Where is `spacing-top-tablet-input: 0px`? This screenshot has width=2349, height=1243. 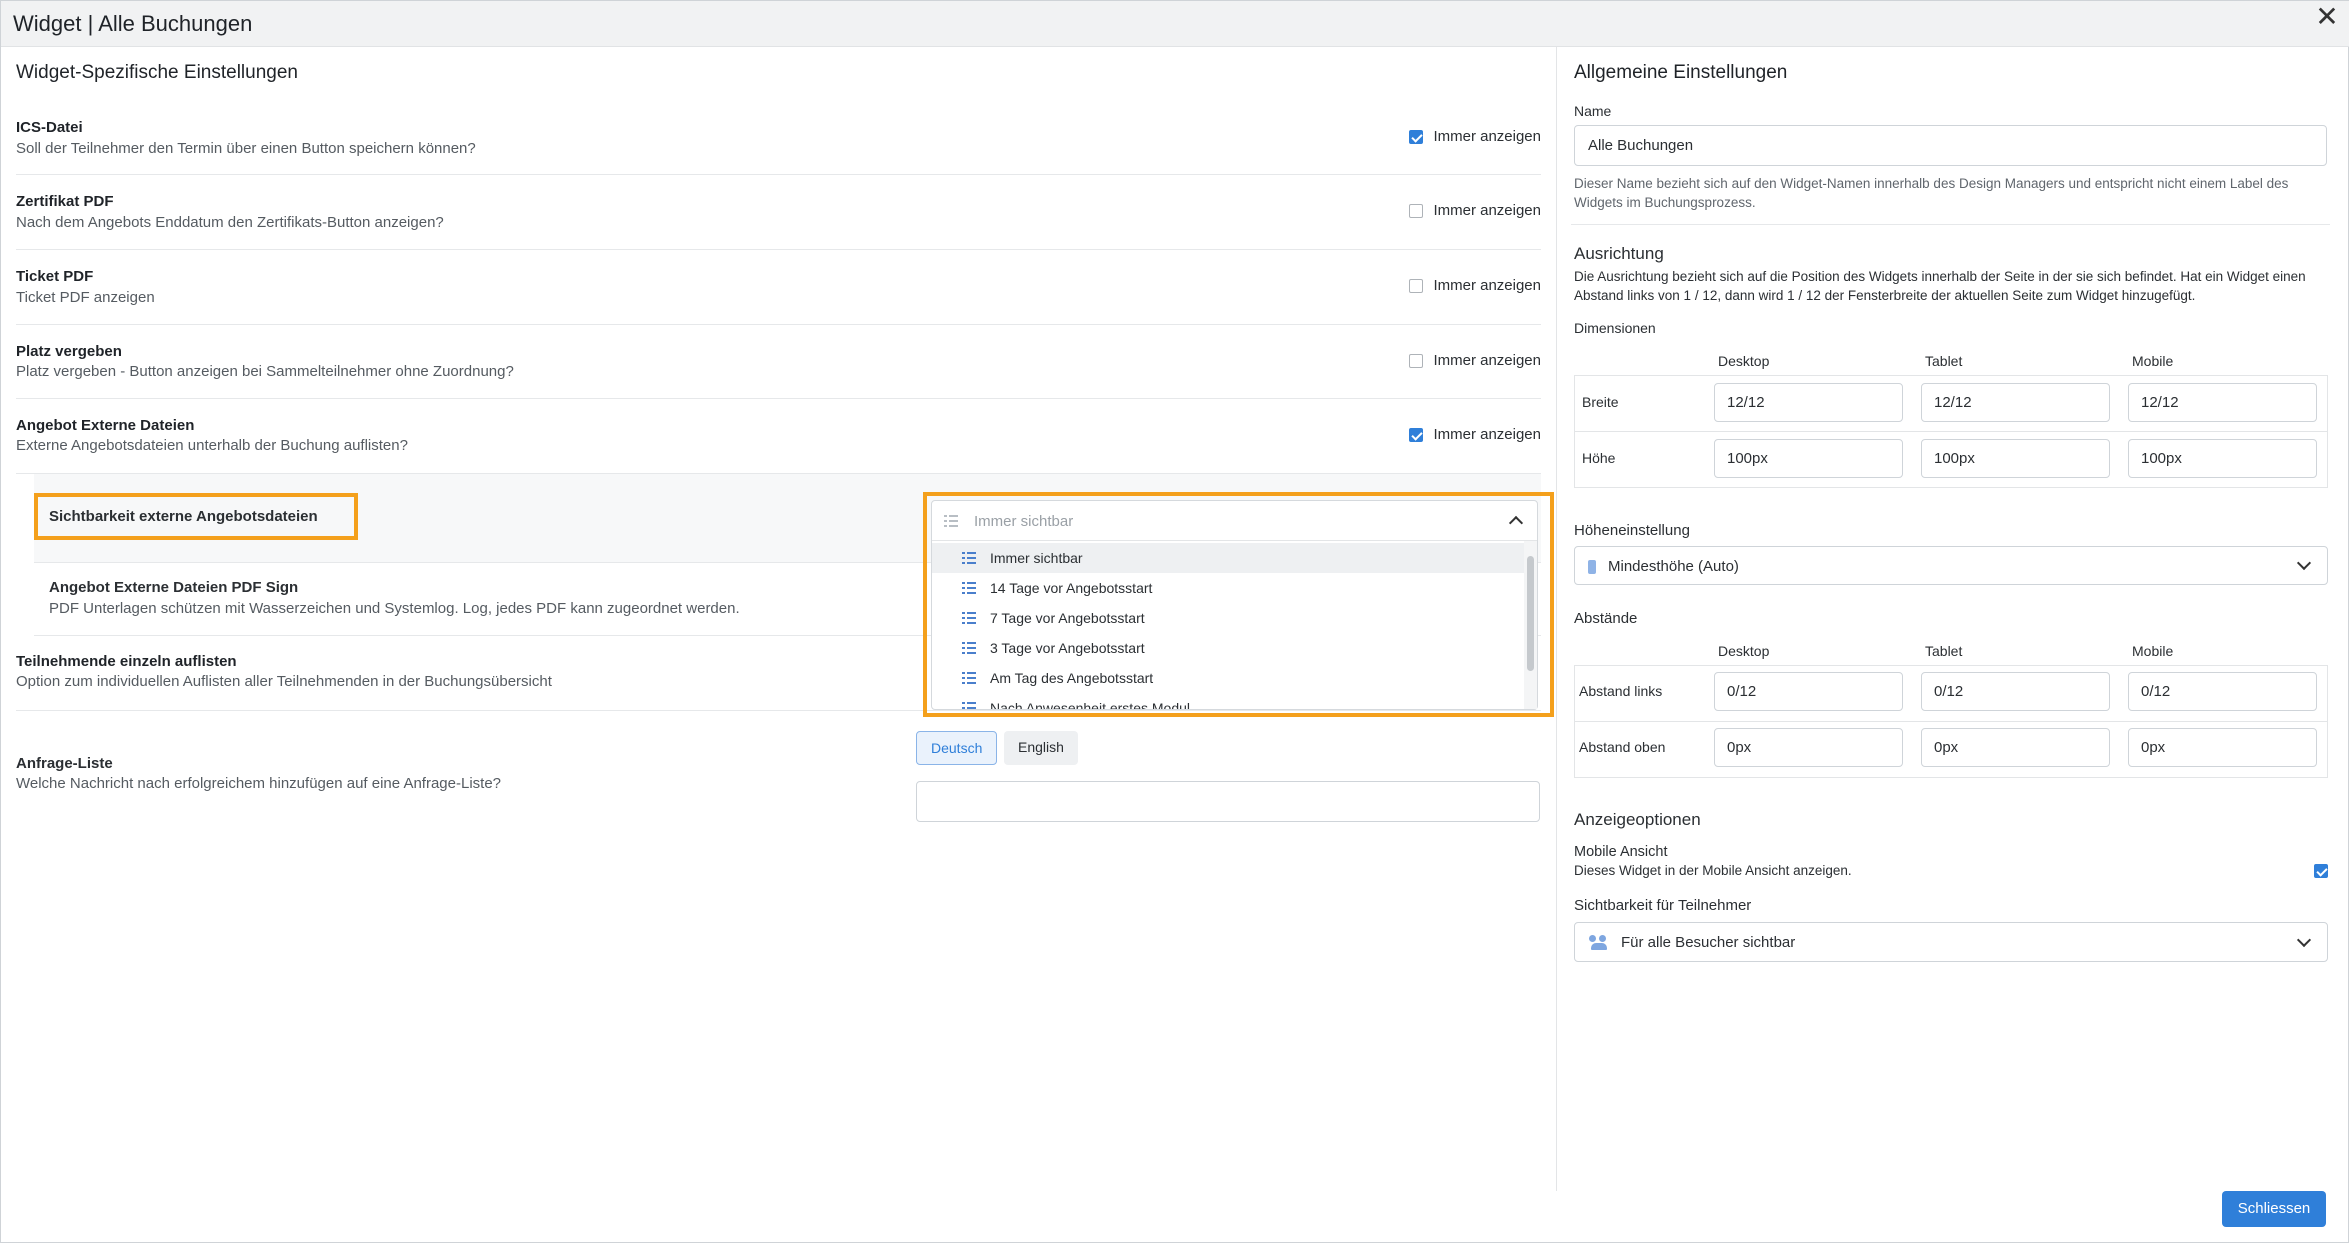 spacing-top-tablet-input: 0px is located at coordinates (2015, 747).